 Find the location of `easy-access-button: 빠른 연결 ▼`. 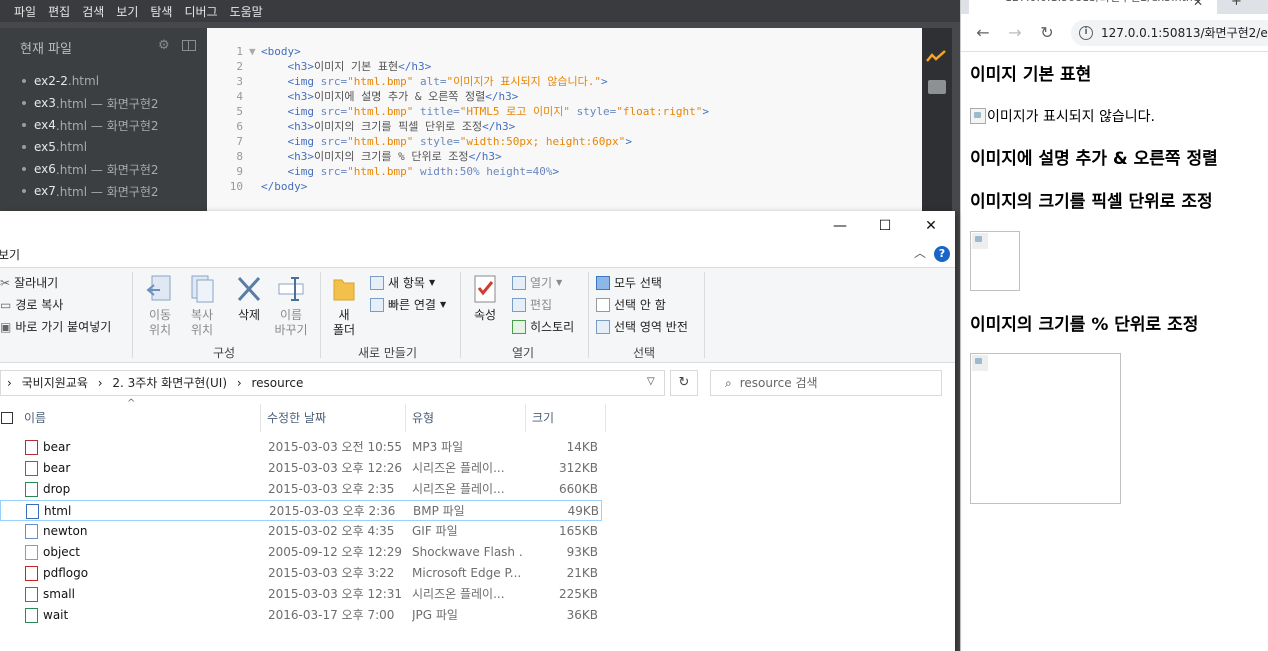

easy-access-button: 빠른 연결 ▼ is located at coordinates (408, 304).